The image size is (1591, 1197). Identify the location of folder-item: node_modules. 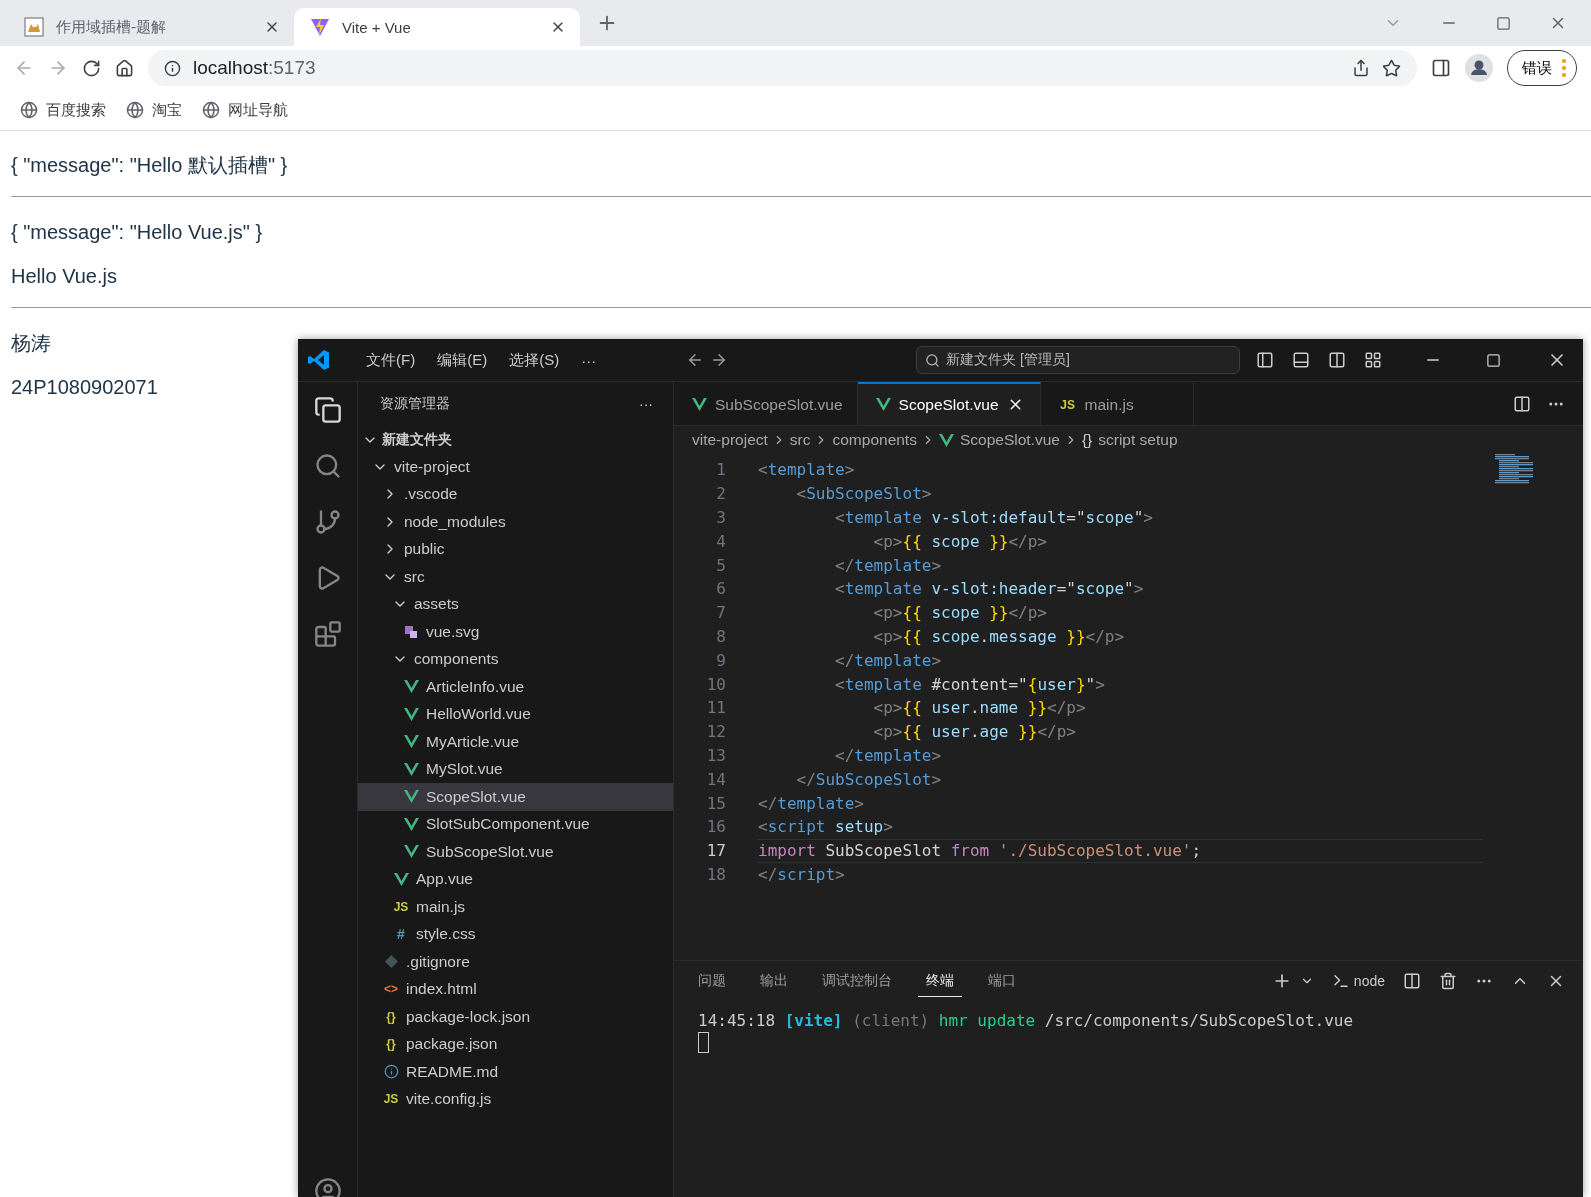
(515, 522).